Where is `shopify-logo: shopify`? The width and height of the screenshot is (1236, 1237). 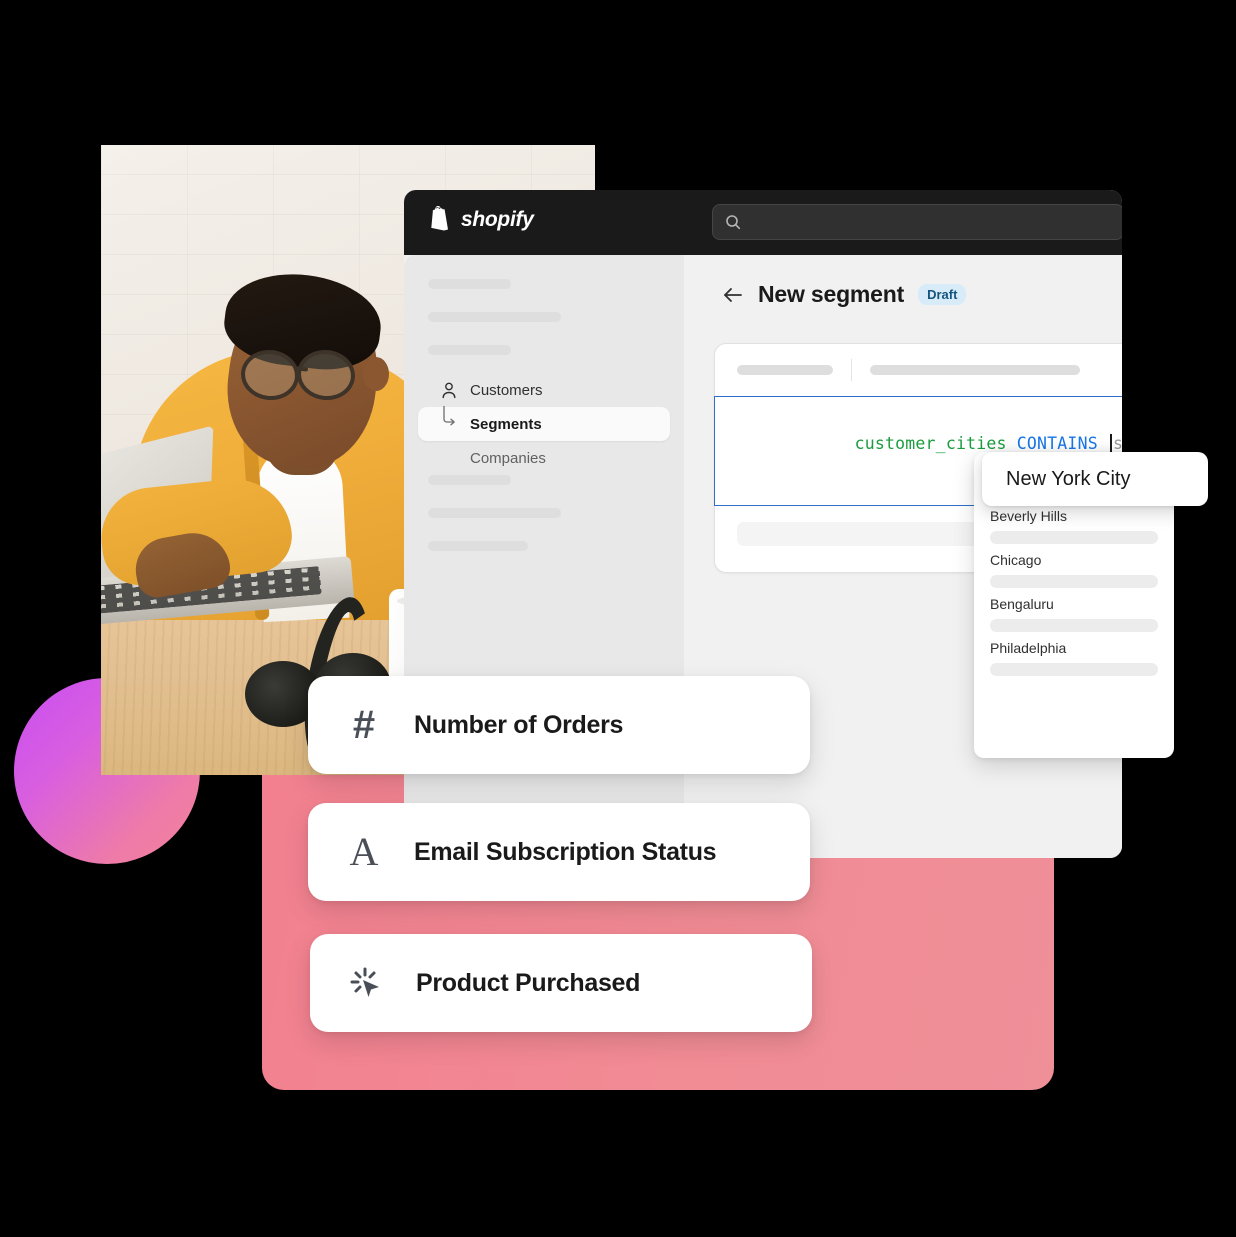 shopify-logo: shopify is located at coordinates (481, 219).